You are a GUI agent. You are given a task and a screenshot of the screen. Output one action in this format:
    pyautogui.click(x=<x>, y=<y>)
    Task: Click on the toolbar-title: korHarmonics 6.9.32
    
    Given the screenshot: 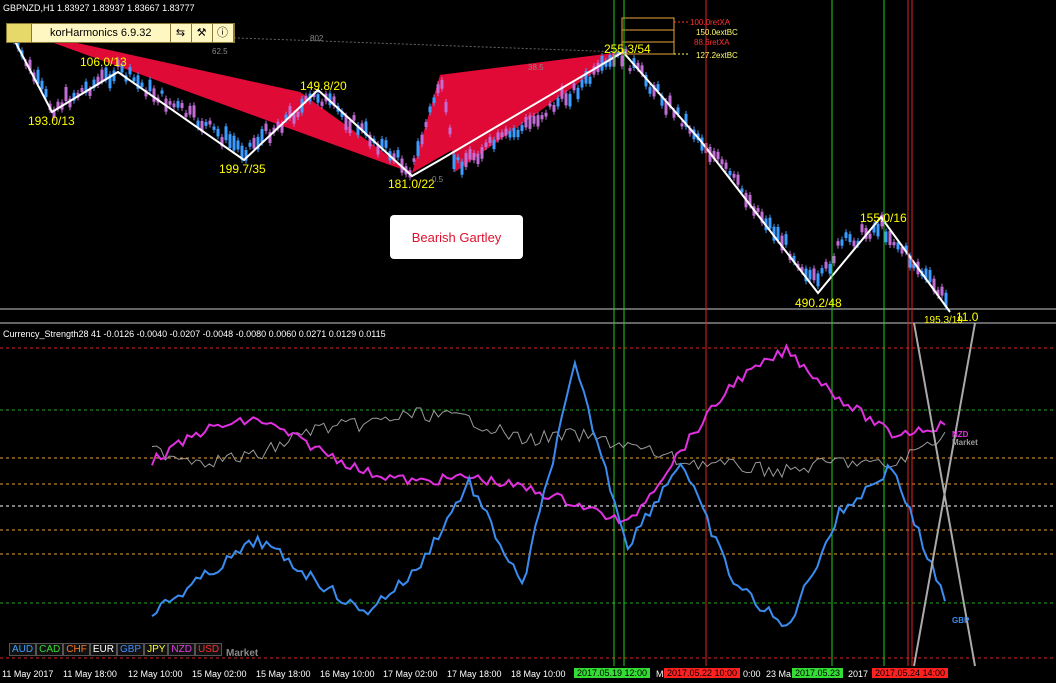 What is the action you would take?
    pyautogui.click(x=101, y=33)
    